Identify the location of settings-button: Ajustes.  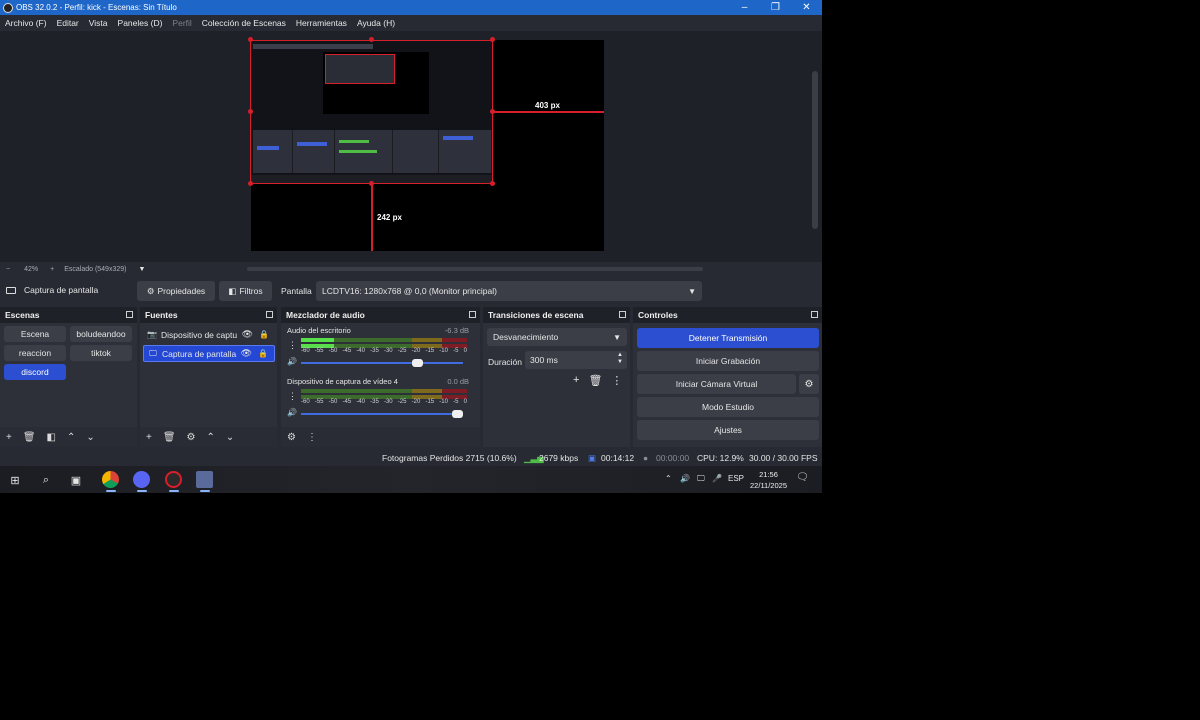
(728, 430).